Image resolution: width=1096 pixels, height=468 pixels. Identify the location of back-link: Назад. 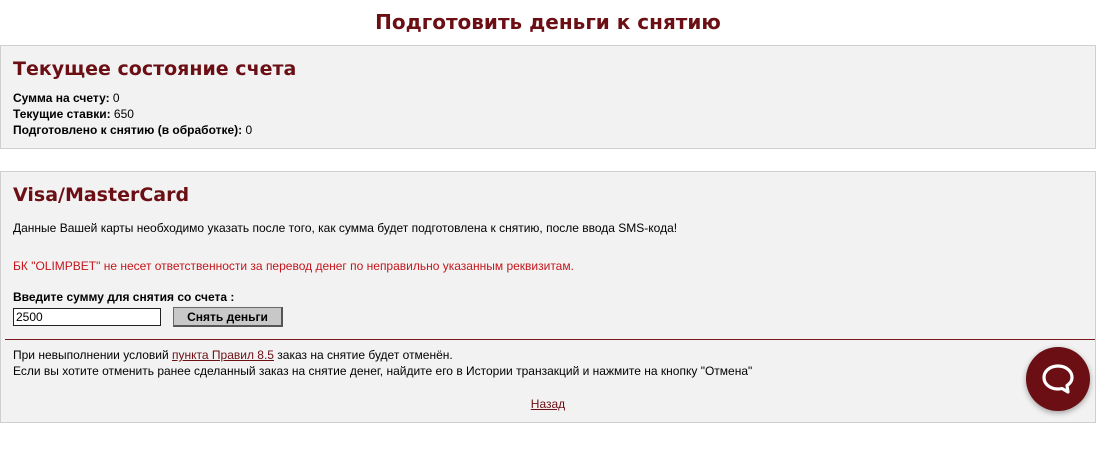
(548, 404).